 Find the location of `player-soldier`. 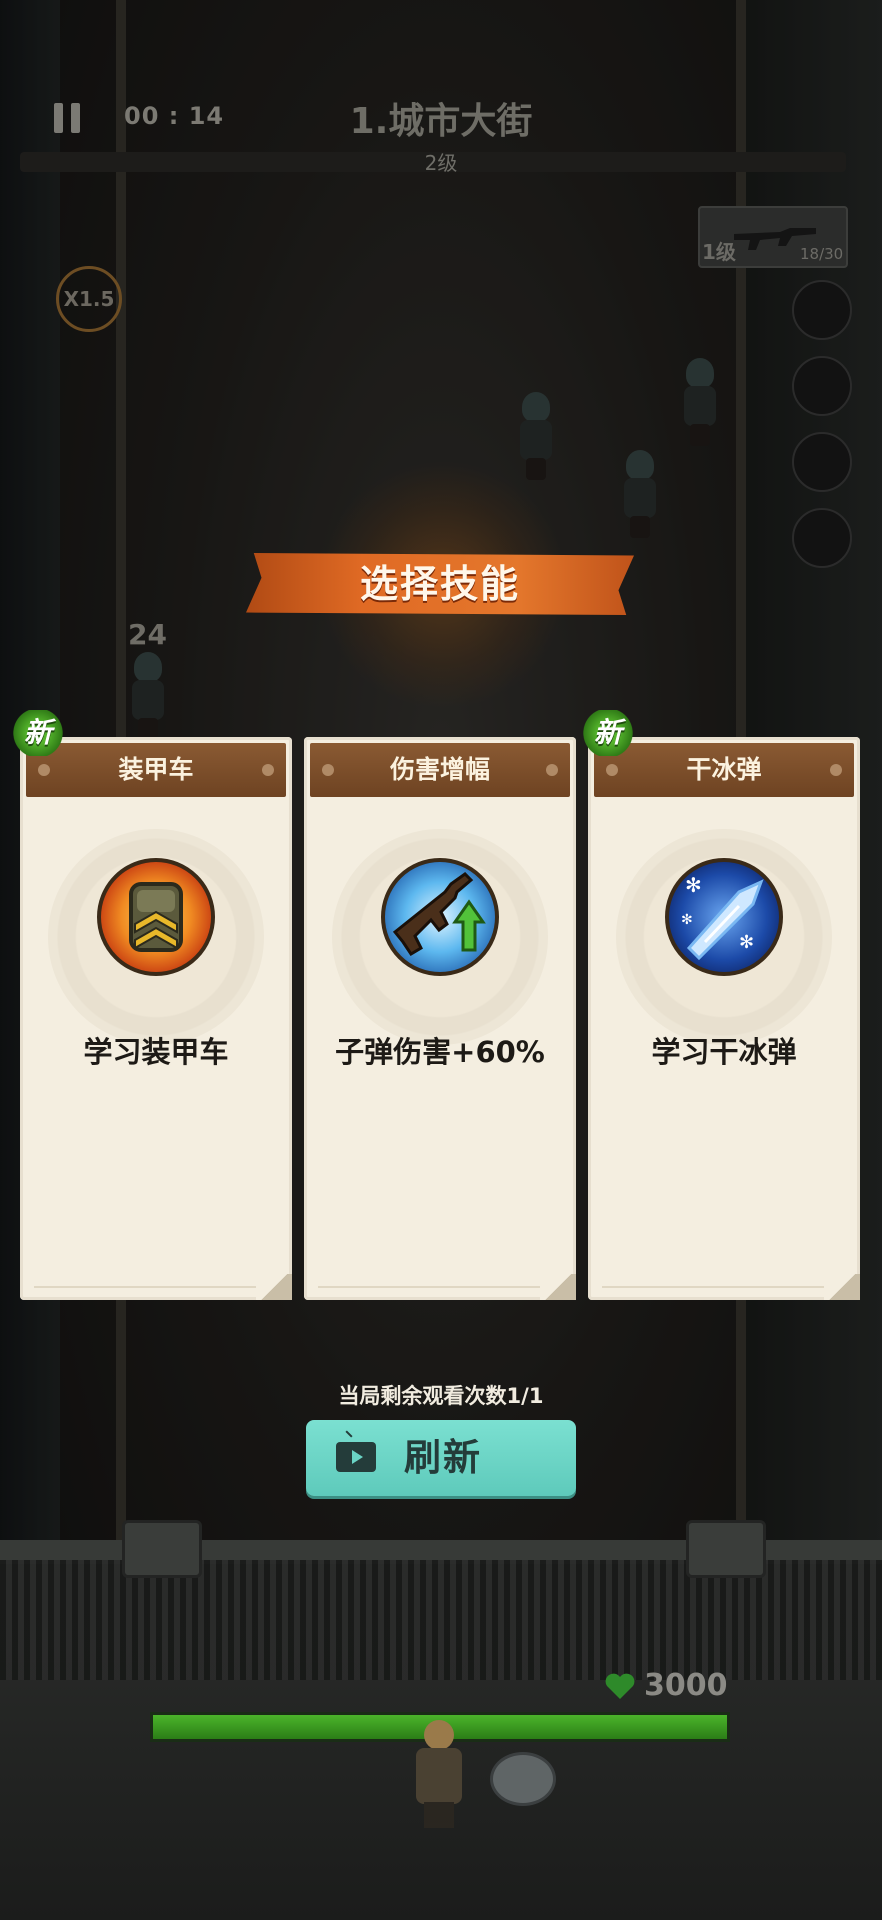

player-soldier is located at coordinates (440, 1775).